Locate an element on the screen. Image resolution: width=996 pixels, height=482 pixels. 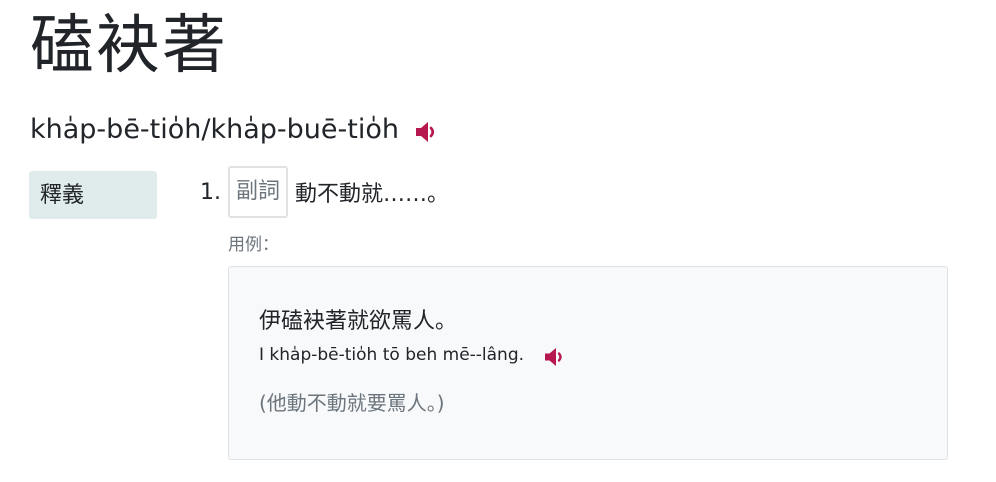
definition-text: 動不動就……。 is located at coordinates (372, 194).